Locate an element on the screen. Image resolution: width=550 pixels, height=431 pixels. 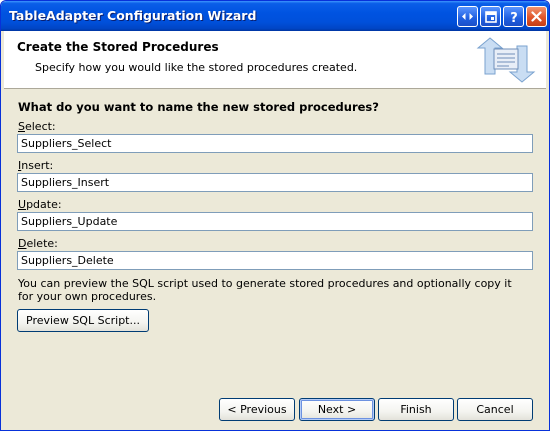
extra-titlebar-button is located at coordinates (467, 16).